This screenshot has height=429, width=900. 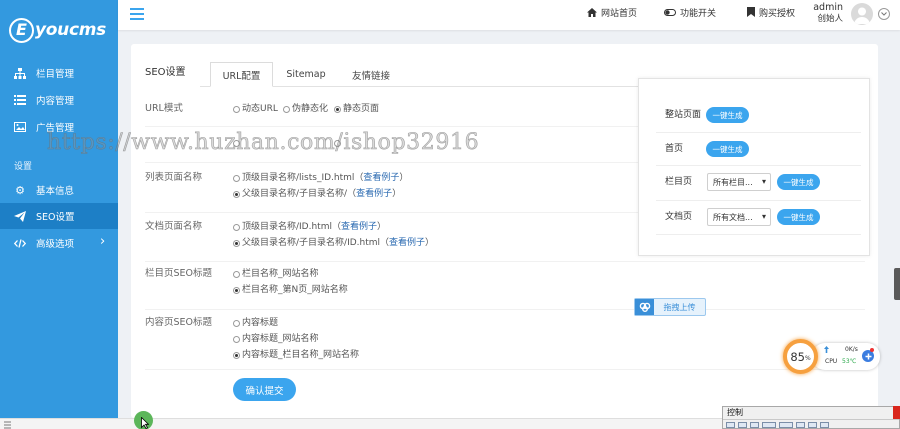 I want to click on home-icon, so click(x=592, y=12).